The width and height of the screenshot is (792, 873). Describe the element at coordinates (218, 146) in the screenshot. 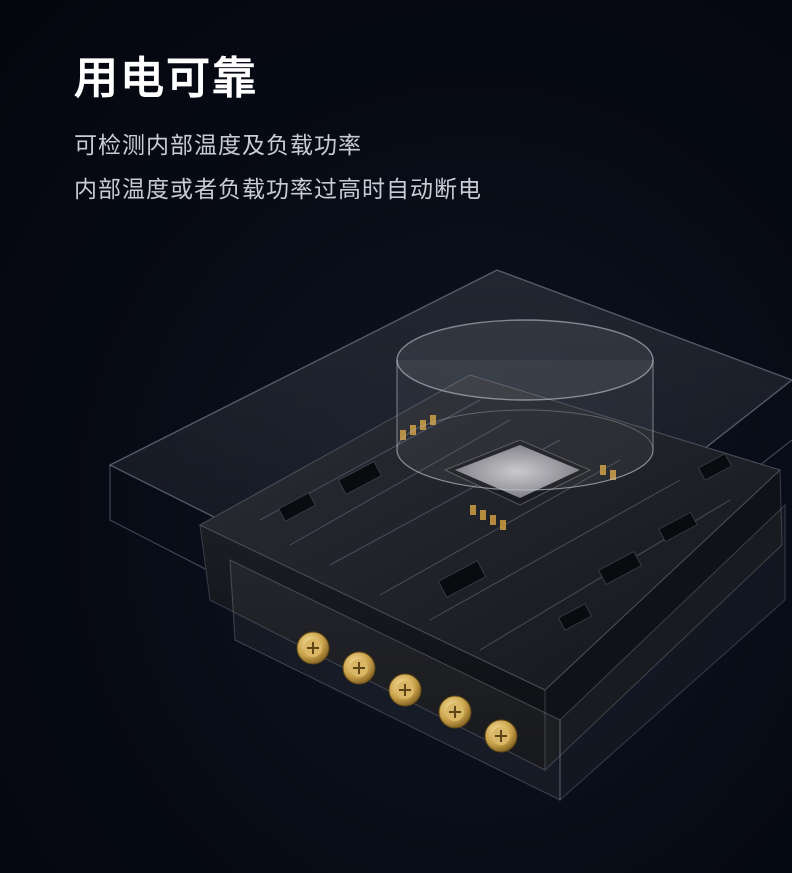

I see `description-line-1: 可检测内部温度及负载功率` at that location.